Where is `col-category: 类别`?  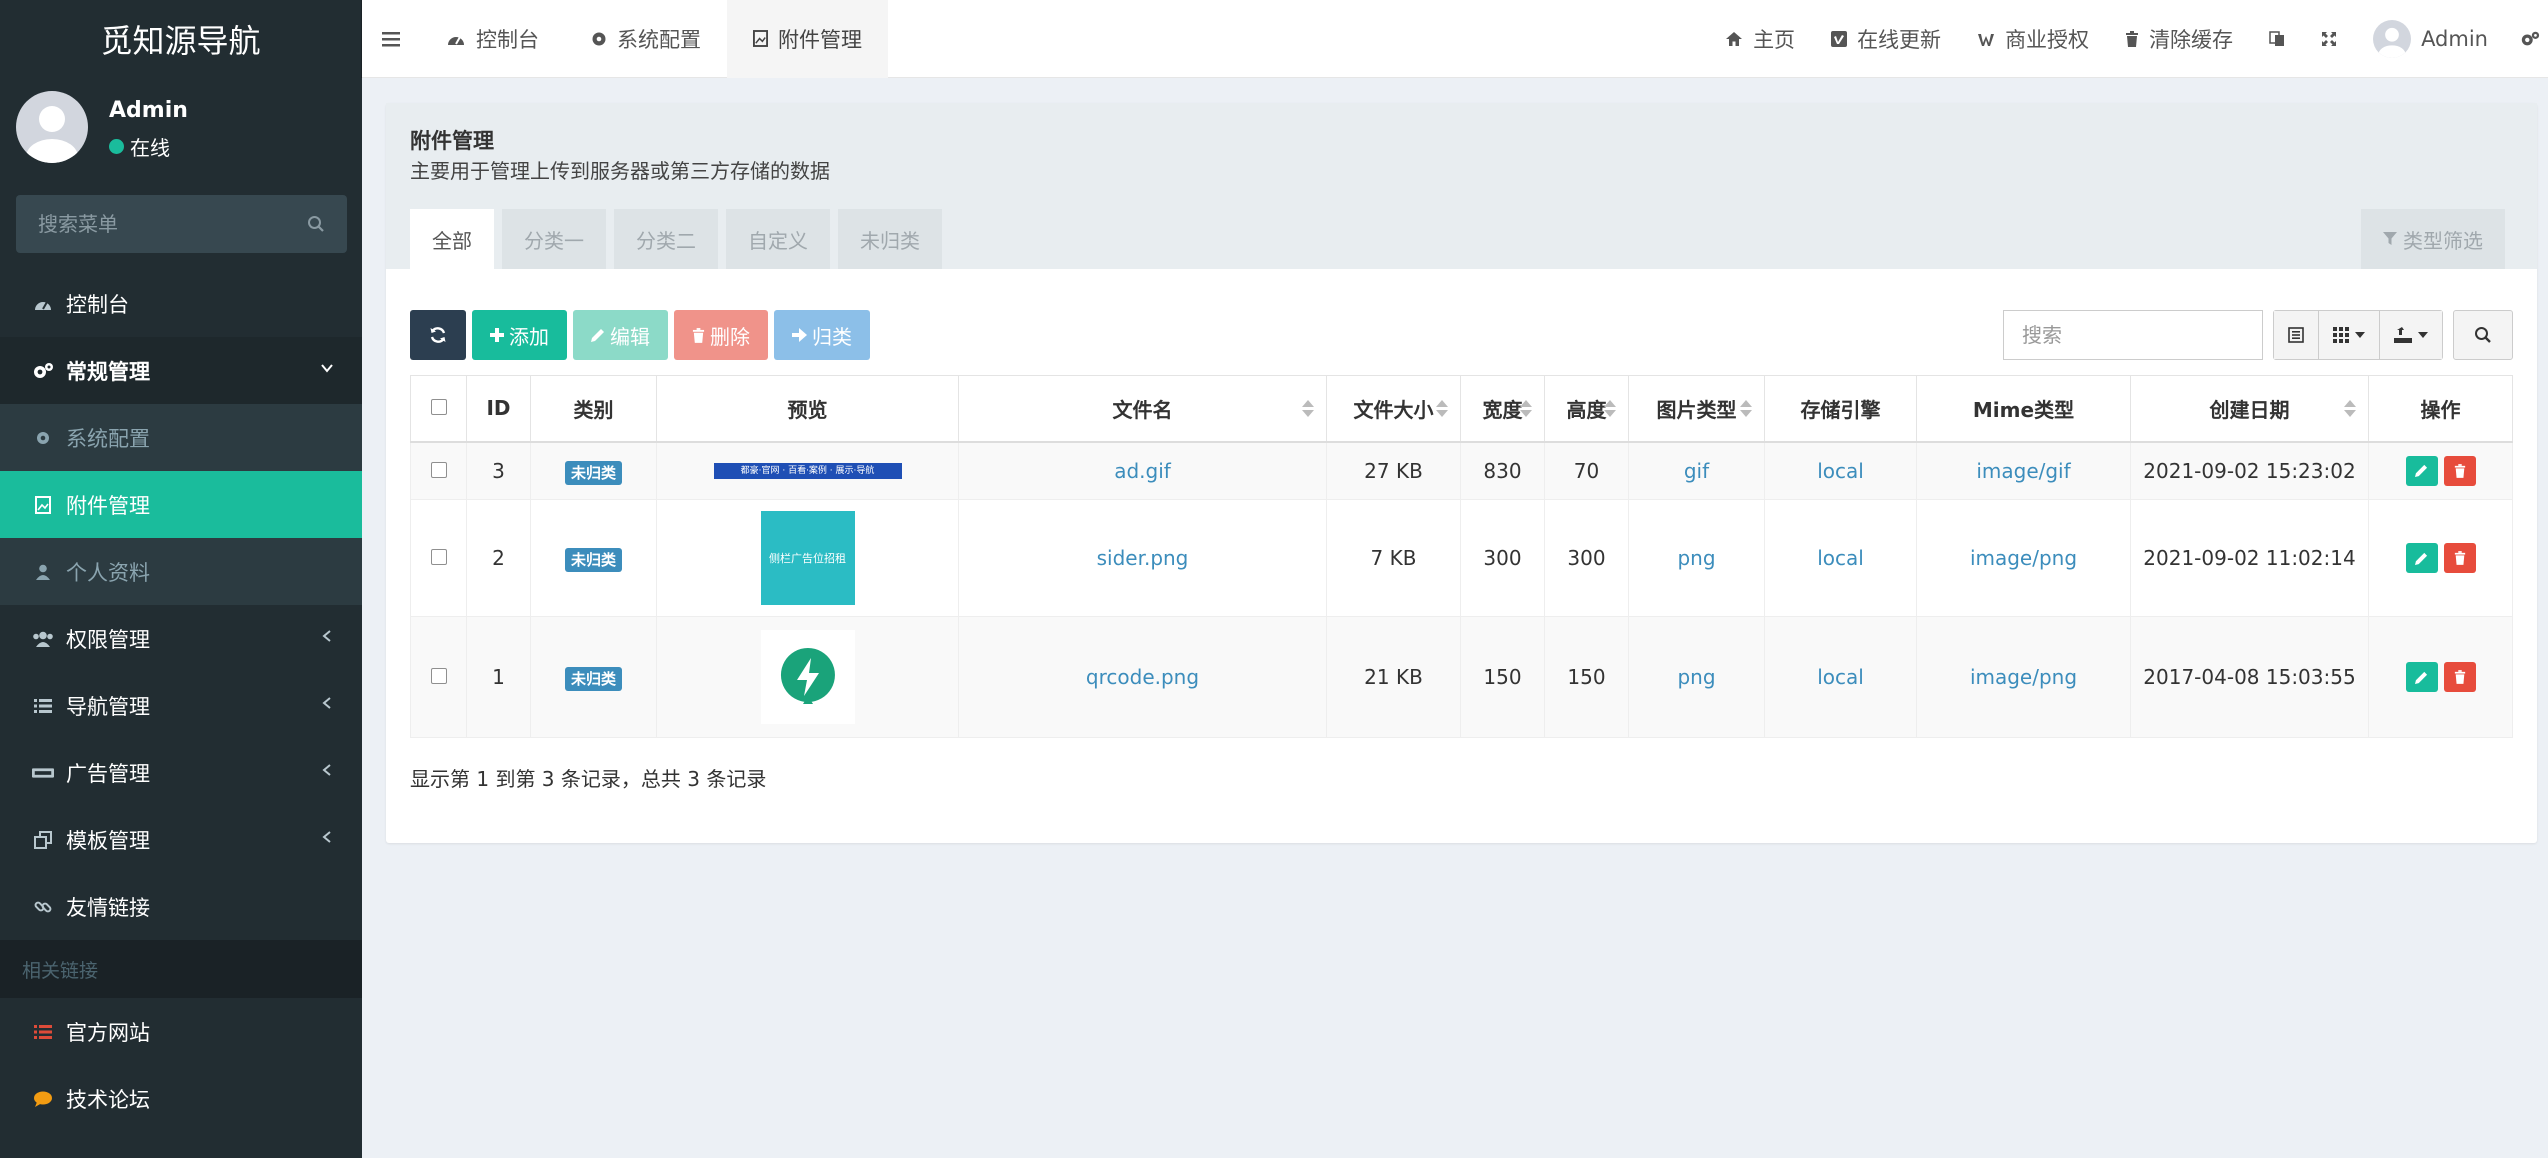
col-category: 类别 is located at coordinates (593, 409).